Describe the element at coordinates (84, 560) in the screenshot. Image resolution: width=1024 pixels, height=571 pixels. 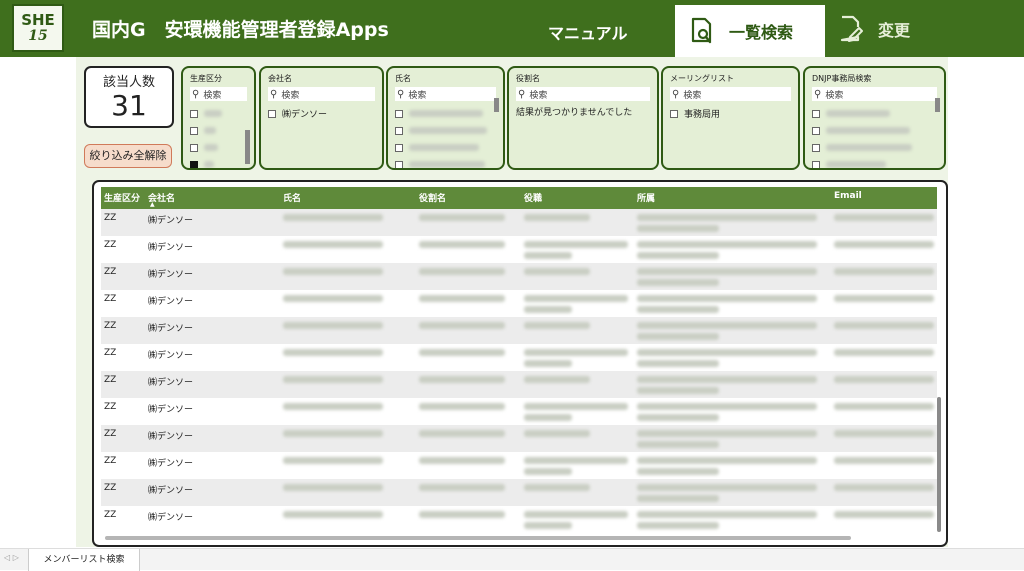
I see `page-tab-member-list: メンバーリスト検索` at that location.